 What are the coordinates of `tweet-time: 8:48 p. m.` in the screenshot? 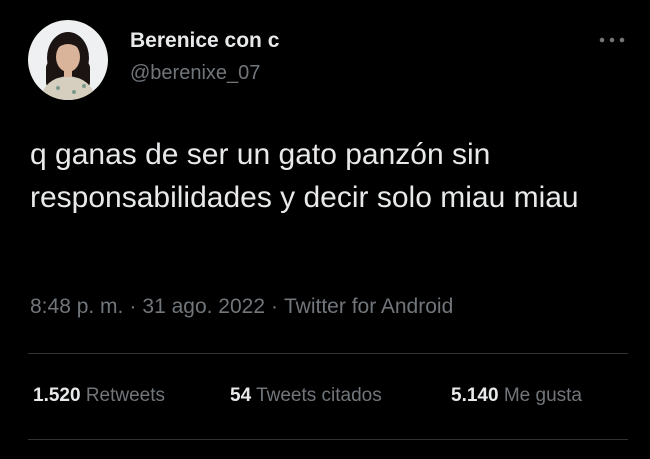 It's located at (76, 306).